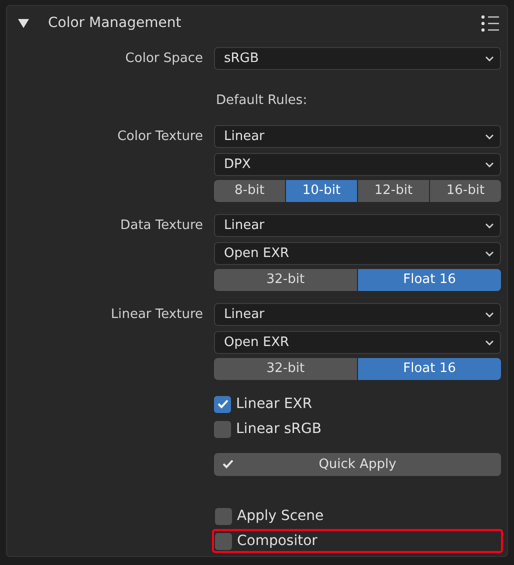 Image resolution: width=514 pixels, height=565 pixels. I want to click on field-label: Linear Texture, so click(156, 314).